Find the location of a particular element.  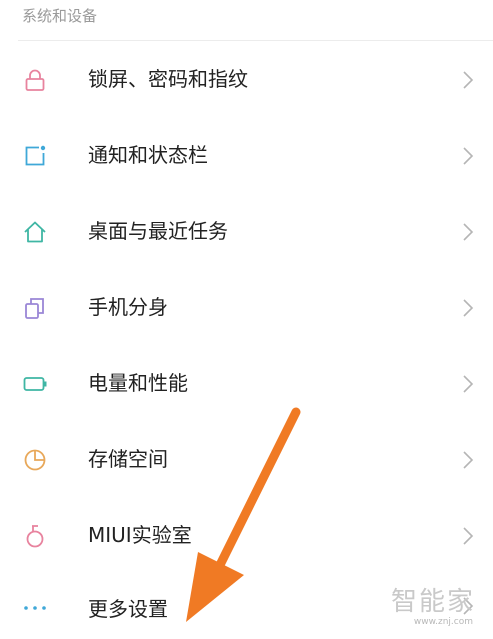

settings-item-label: 通知和状态栏 is located at coordinates (148, 155).